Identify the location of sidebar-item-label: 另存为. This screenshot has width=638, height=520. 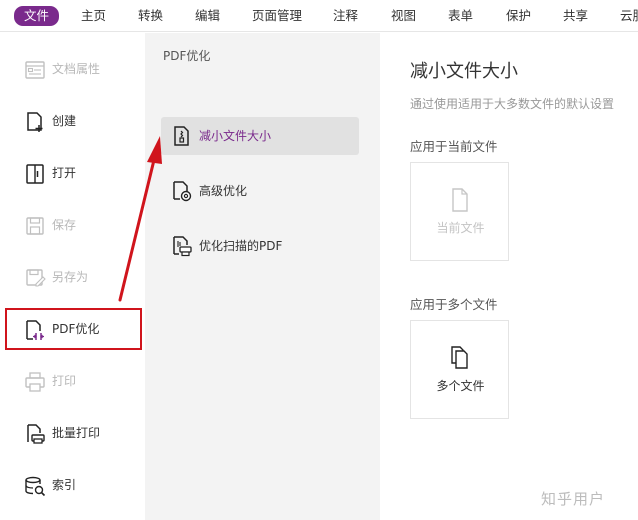
(70, 277).